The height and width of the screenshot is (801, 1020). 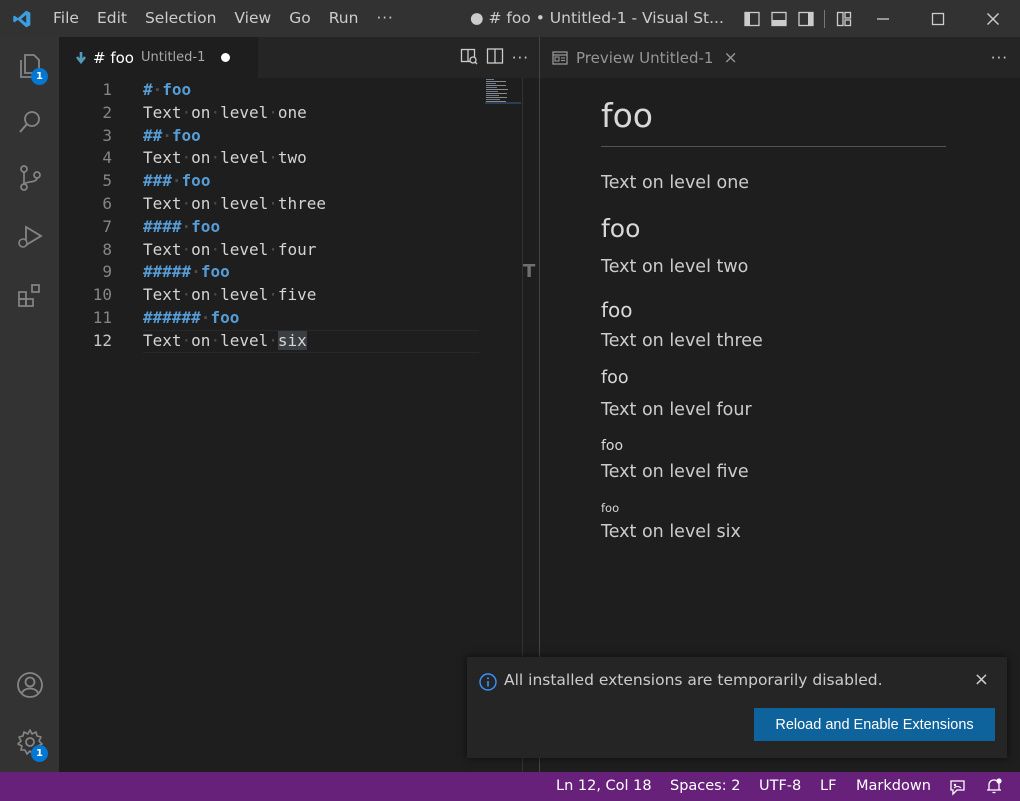 I want to click on preview-paragraph: Text on level three, so click(x=682, y=341).